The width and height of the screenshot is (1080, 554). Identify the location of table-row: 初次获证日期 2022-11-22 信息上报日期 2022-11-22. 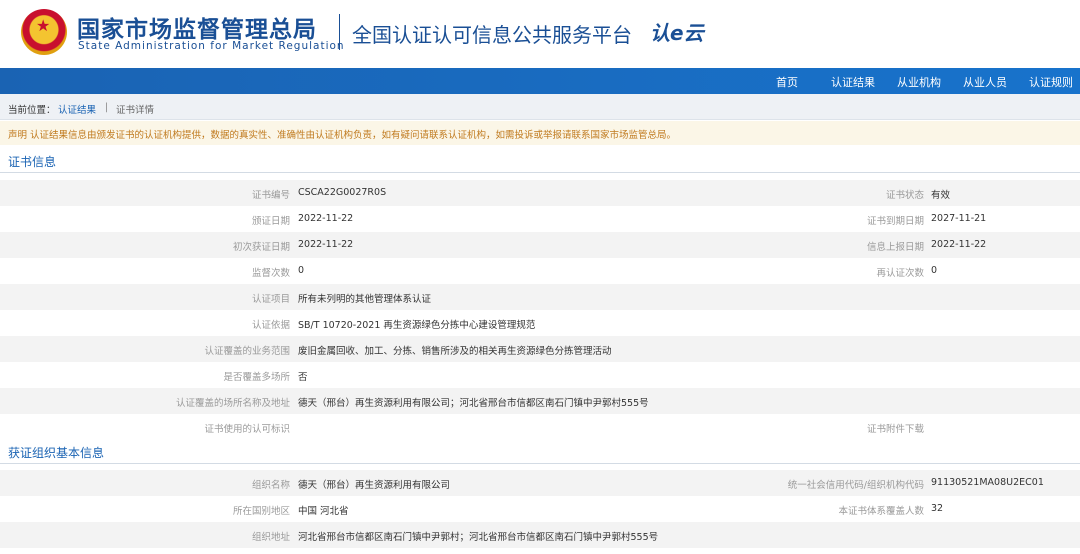
(540, 245).